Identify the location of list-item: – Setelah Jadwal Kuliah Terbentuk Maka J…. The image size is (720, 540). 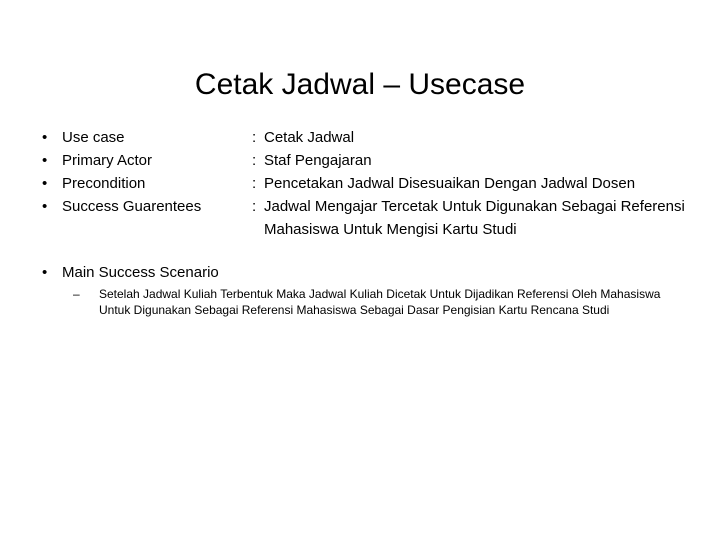
(384, 302).